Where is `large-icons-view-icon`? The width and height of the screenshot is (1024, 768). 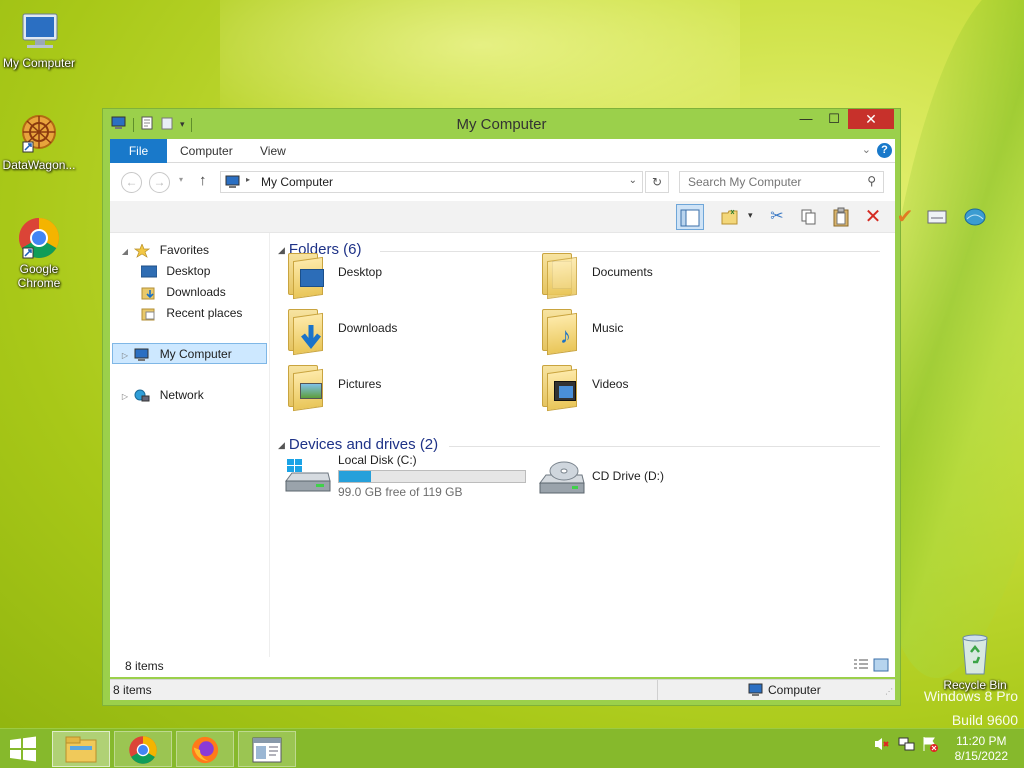 large-icons-view-icon is located at coordinates (881, 666).